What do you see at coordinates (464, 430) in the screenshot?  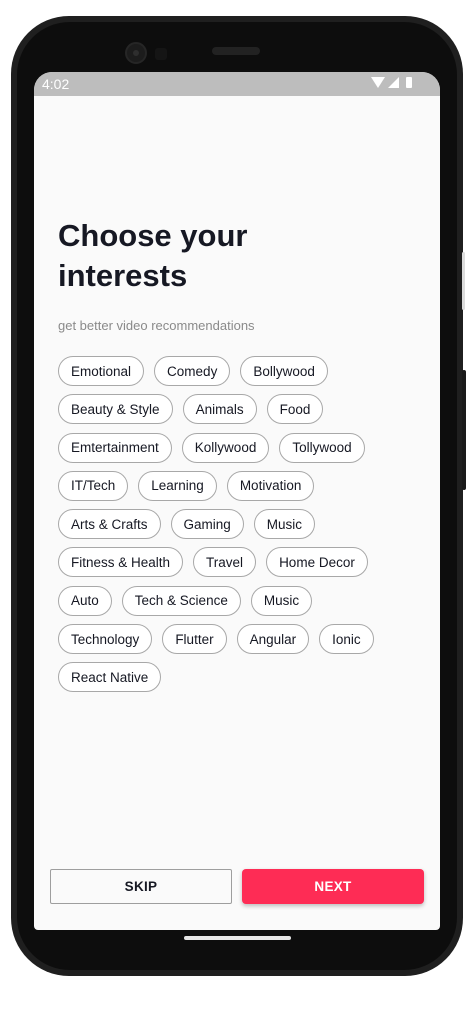 I see `side-button-volume` at bounding box center [464, 430].